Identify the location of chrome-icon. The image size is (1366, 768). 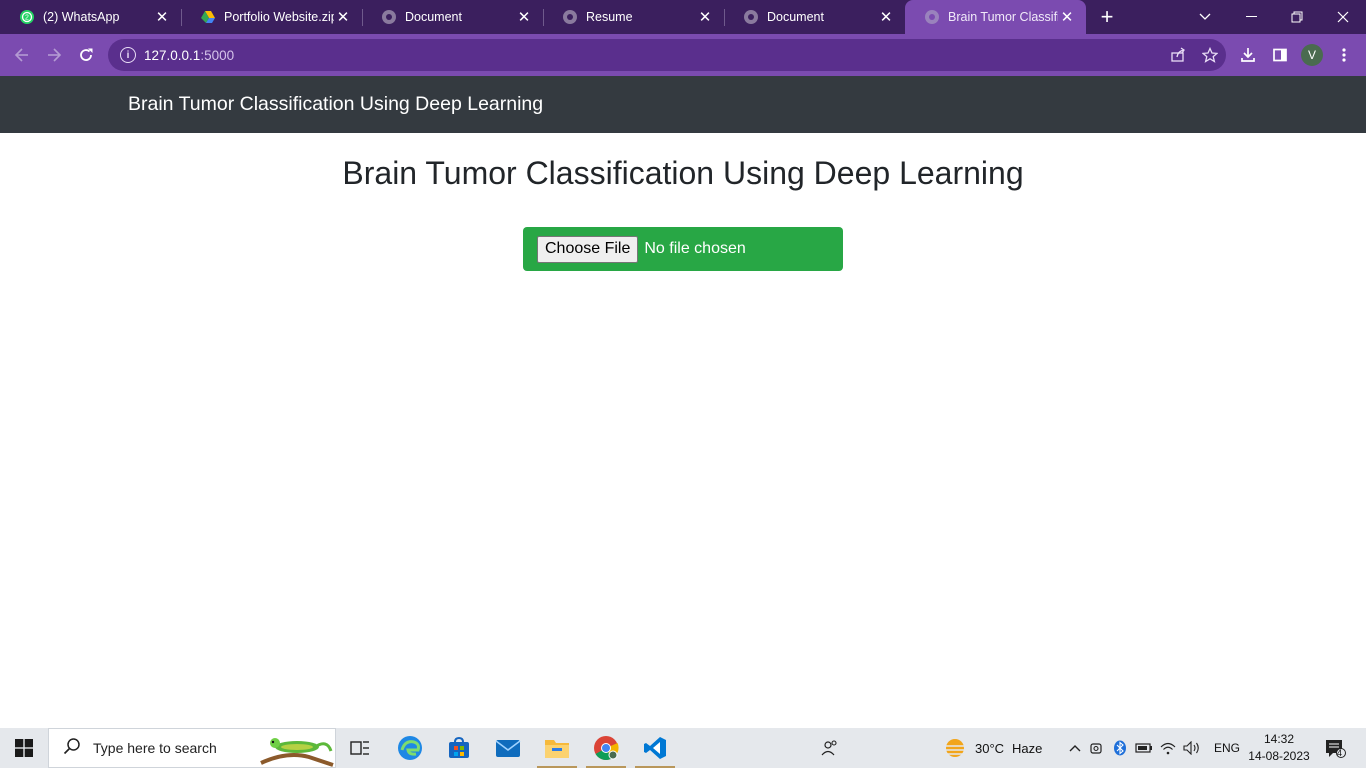
(606, 748).